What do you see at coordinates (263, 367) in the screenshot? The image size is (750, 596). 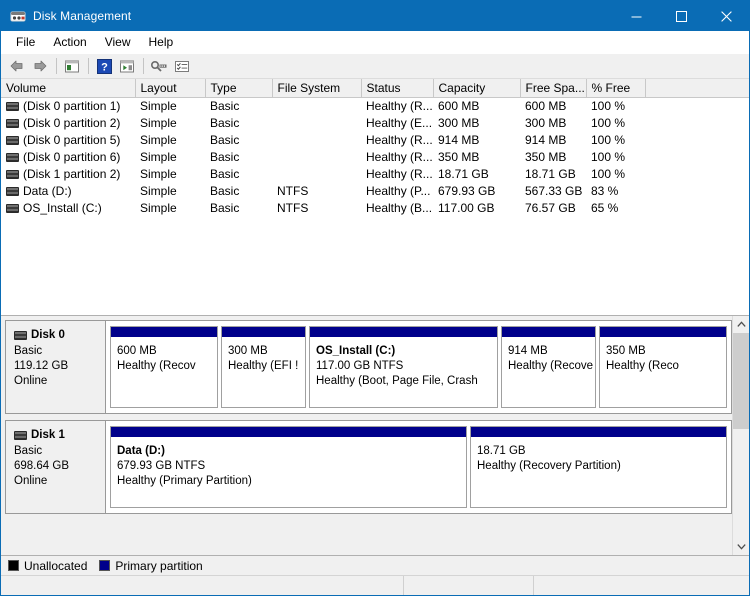 I see `partition-block: 300 MB Healthy (EFI !` at bounding box center [263, 367].